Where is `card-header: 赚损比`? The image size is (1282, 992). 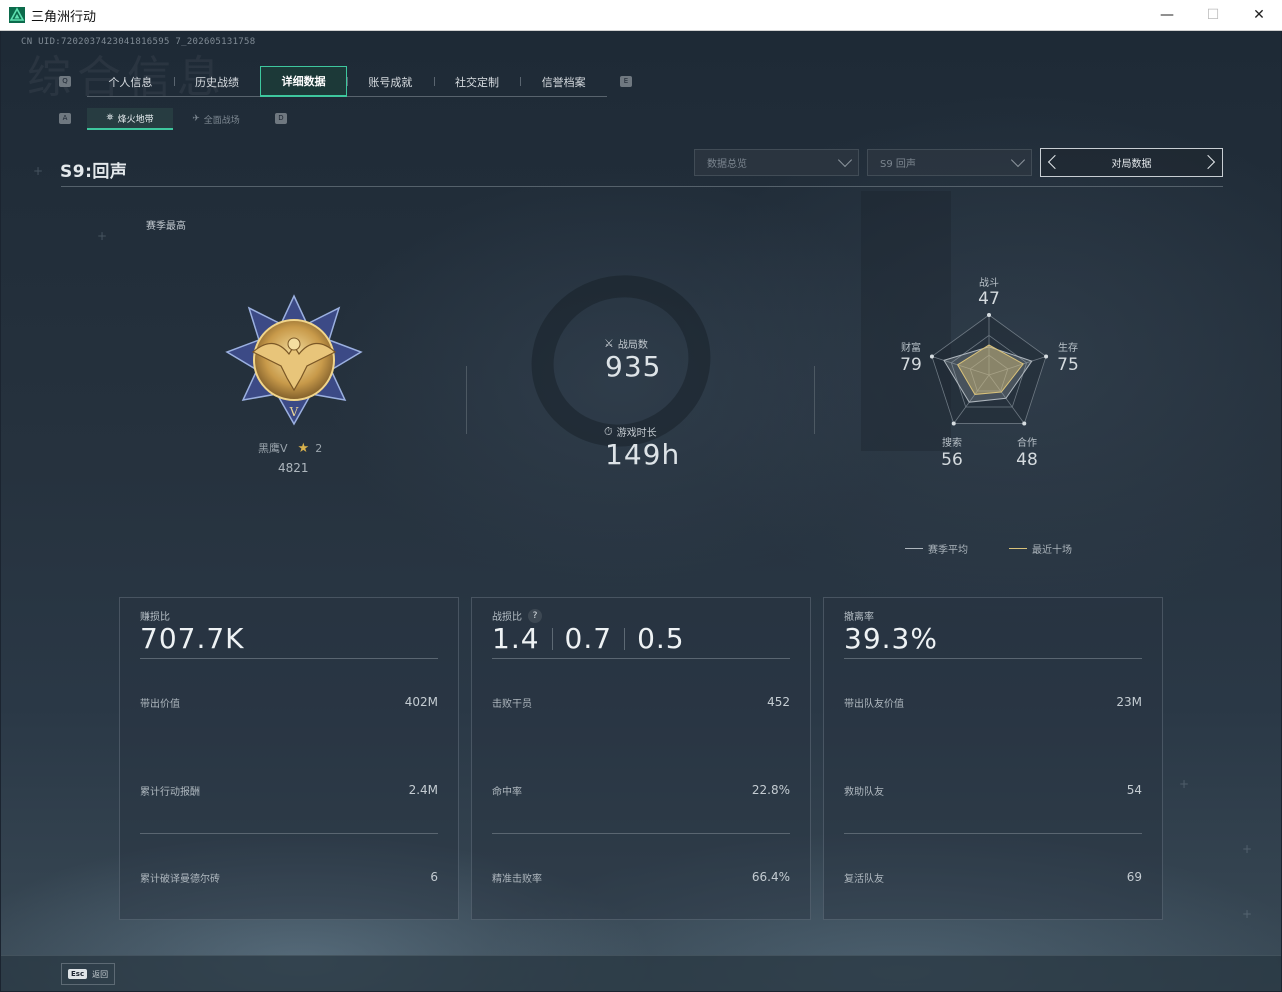 card-header: 赚损比 is located at coordinates (155, 617).